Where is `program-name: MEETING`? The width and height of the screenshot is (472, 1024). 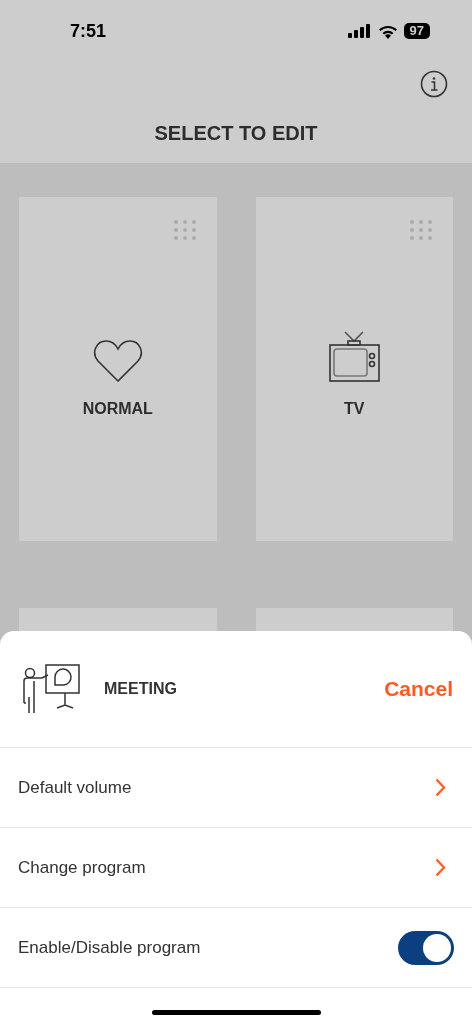 program-name: MEETING is located at coordinates (140, 689).